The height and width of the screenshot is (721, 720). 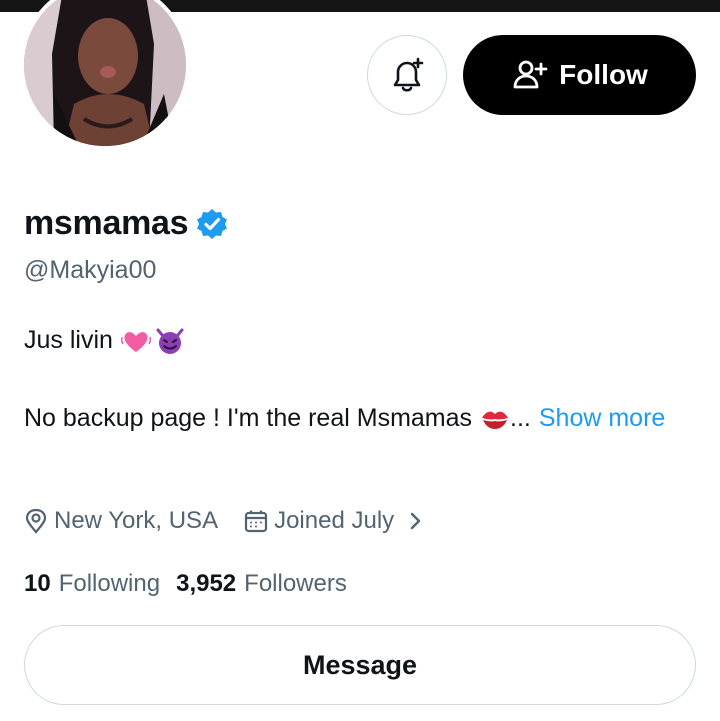 What do you see at coordinates (256, 521) in the screenshot?
I see `calendar-icon` at bounding box center [256, 521].